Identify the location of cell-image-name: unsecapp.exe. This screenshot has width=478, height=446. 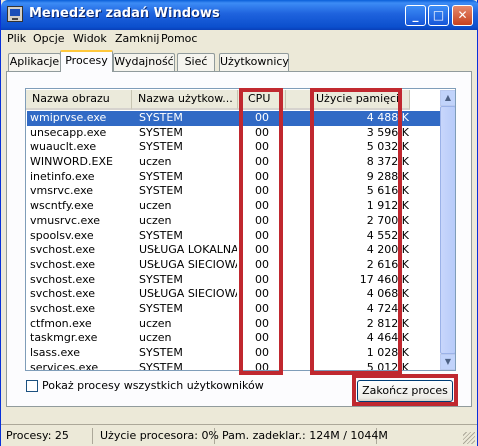
(68, 132).